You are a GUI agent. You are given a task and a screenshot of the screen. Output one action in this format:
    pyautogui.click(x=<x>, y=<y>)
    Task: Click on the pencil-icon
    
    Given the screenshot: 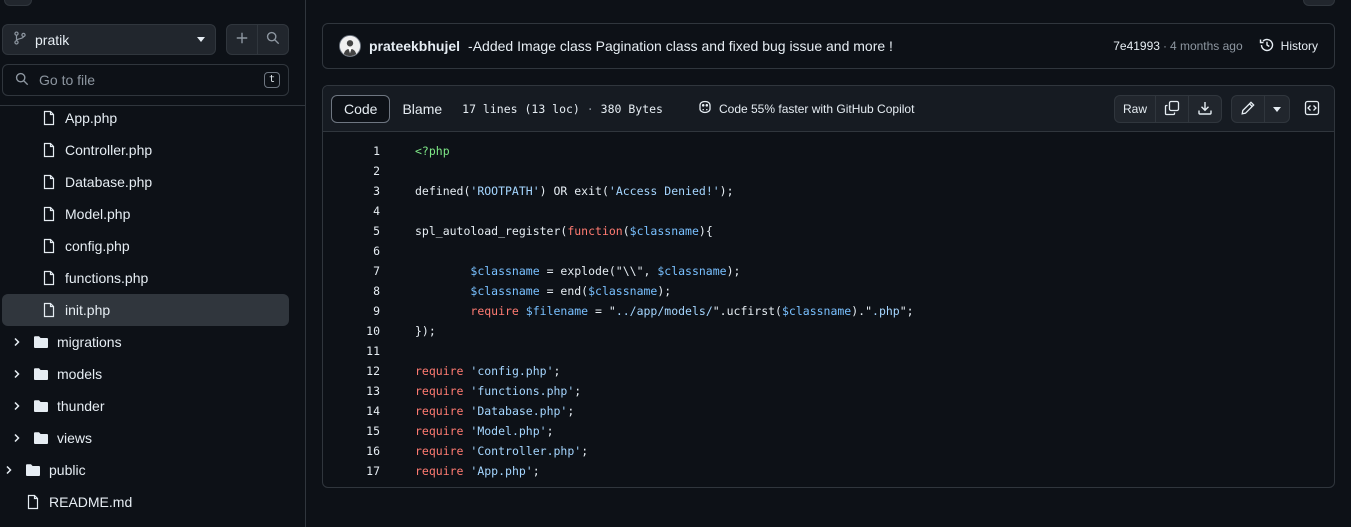 What is the action you would take?
    pyautogui.click(x=1248, y=109)
    